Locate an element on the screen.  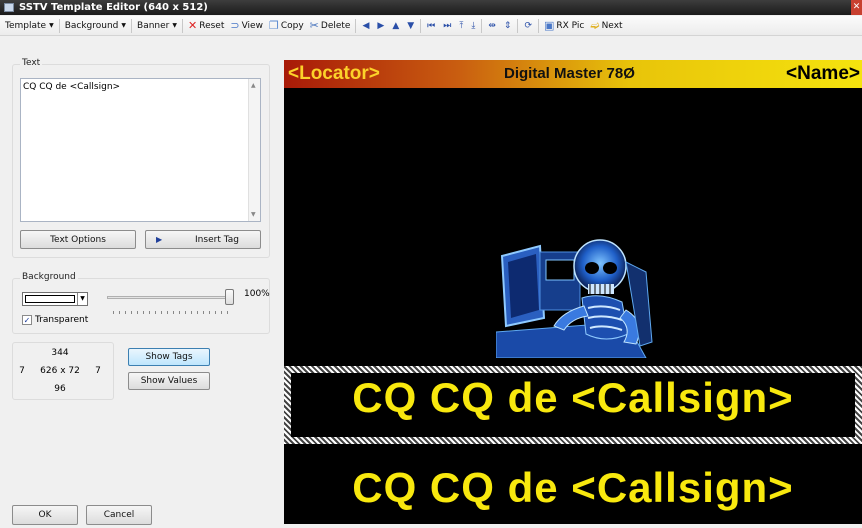
background-menu-label: Background is located at coordinates (91, 25).